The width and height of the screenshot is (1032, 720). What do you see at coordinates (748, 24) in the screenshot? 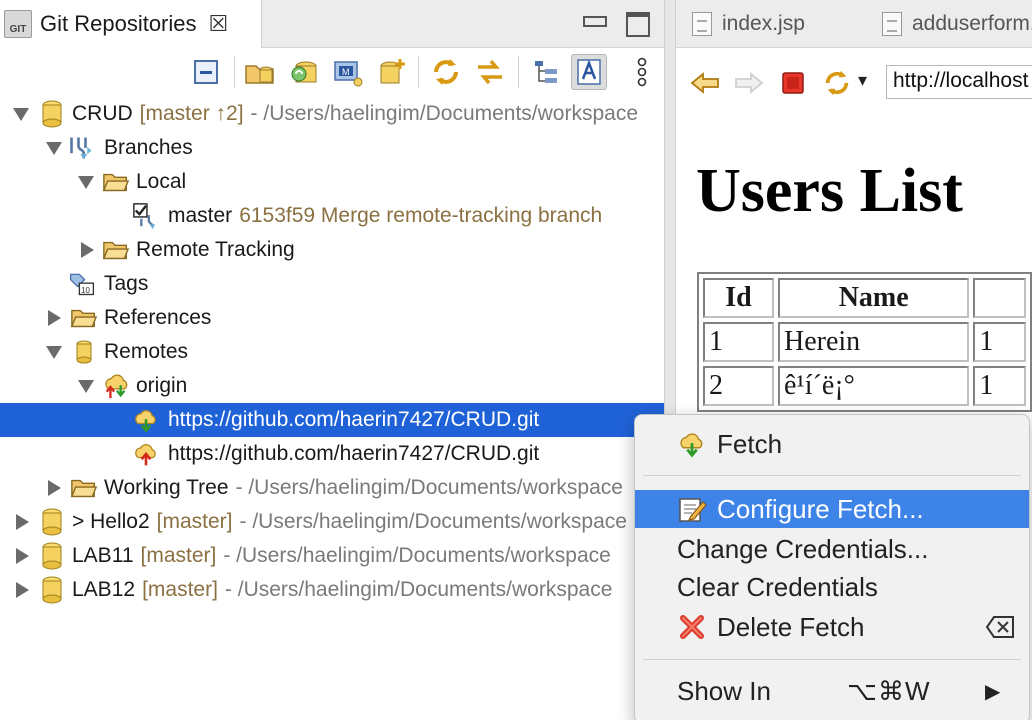
I see `tab-index-jsp: index.jsp` at bounding box center [748, 24].